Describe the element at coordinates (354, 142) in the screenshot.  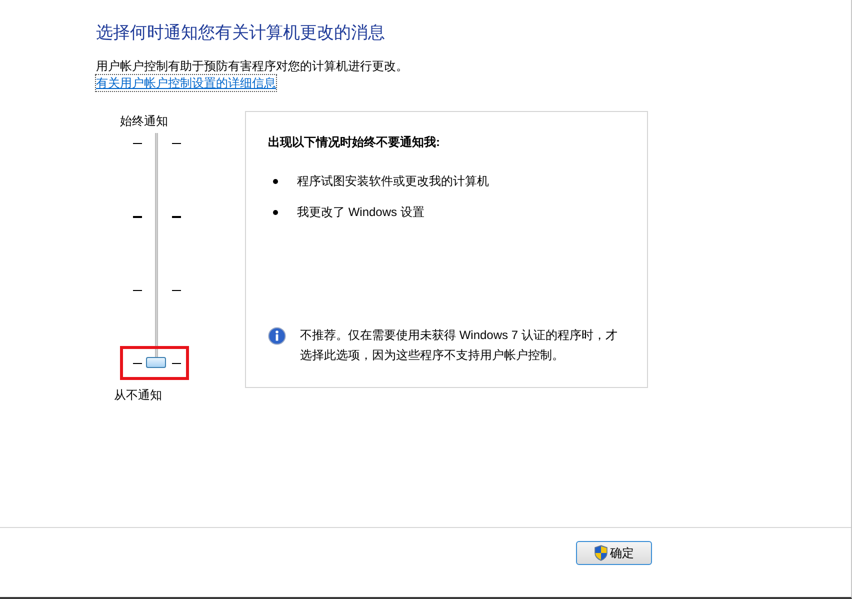
I see `panel-heading: 出现以下情况时始终不要通知我:` at that location.